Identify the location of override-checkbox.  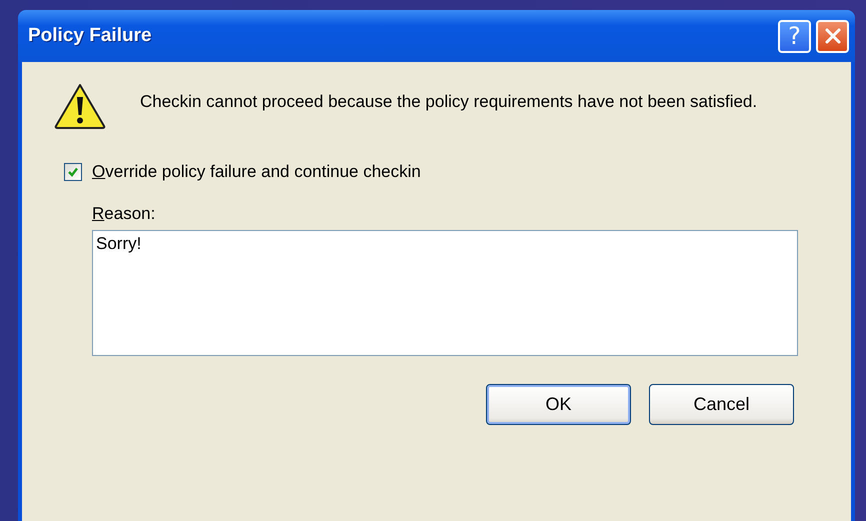
(73, 172).